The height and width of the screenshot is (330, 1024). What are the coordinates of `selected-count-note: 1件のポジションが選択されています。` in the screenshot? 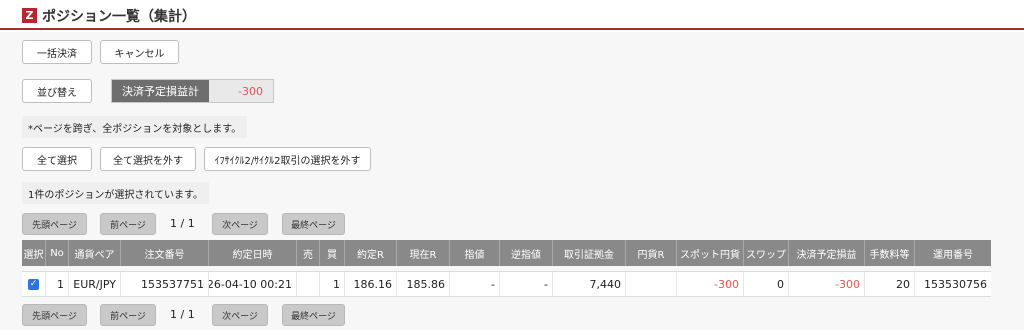 It's located at (116, 193).